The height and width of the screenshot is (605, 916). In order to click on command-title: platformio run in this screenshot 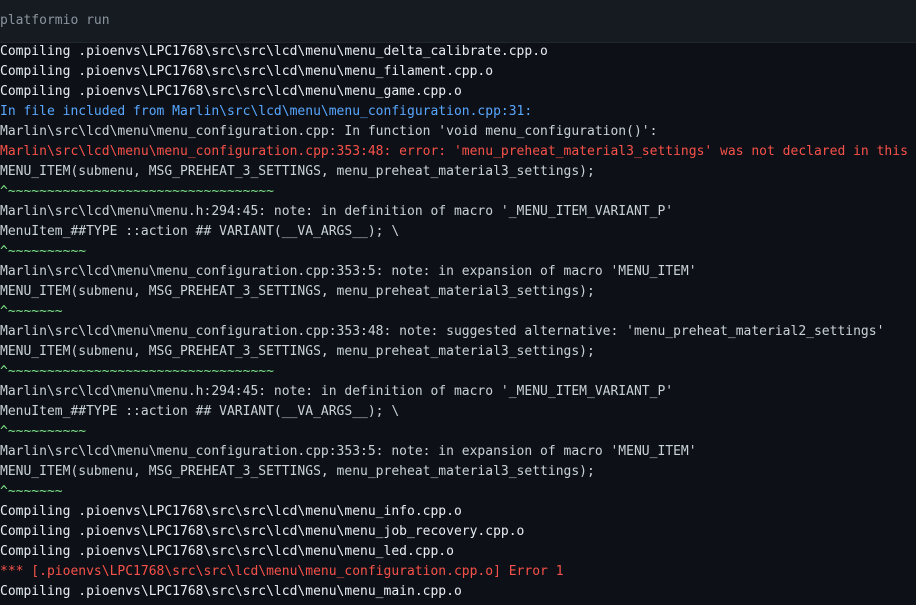, I will do `click(55, 20)`.